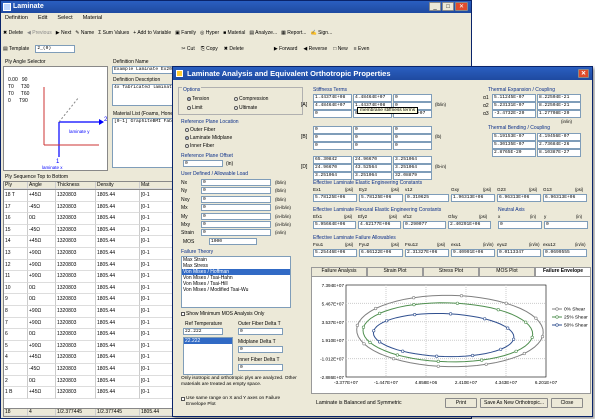  What do you see at coordinates (209, 33) in the screenshot?
I see `hyper-tool: ◎ Hyper` at bounding box center [209, 33].